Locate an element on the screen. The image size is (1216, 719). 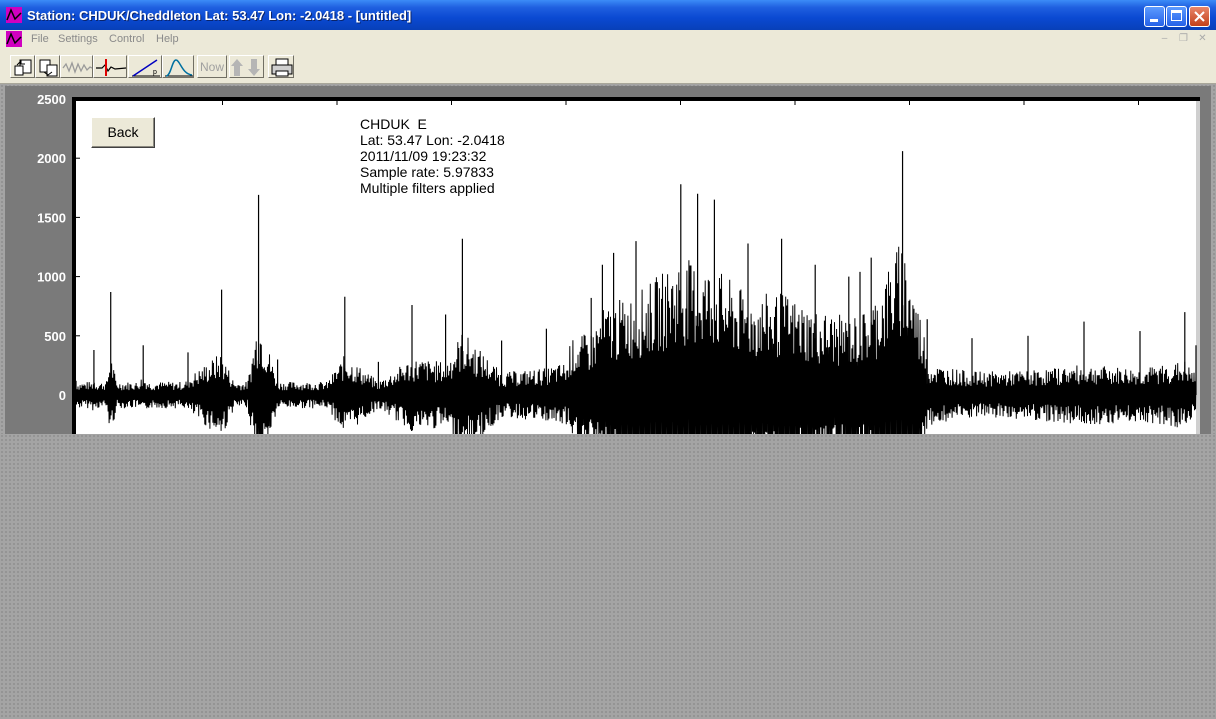
now-label: Now is located at coordinates (211, 67).